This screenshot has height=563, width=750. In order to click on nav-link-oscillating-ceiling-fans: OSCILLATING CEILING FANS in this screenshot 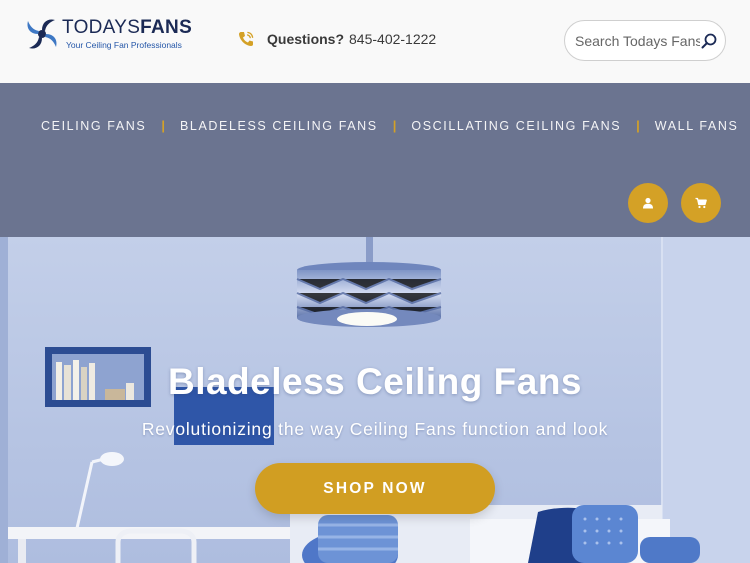, I will do `click(516, 126)`.